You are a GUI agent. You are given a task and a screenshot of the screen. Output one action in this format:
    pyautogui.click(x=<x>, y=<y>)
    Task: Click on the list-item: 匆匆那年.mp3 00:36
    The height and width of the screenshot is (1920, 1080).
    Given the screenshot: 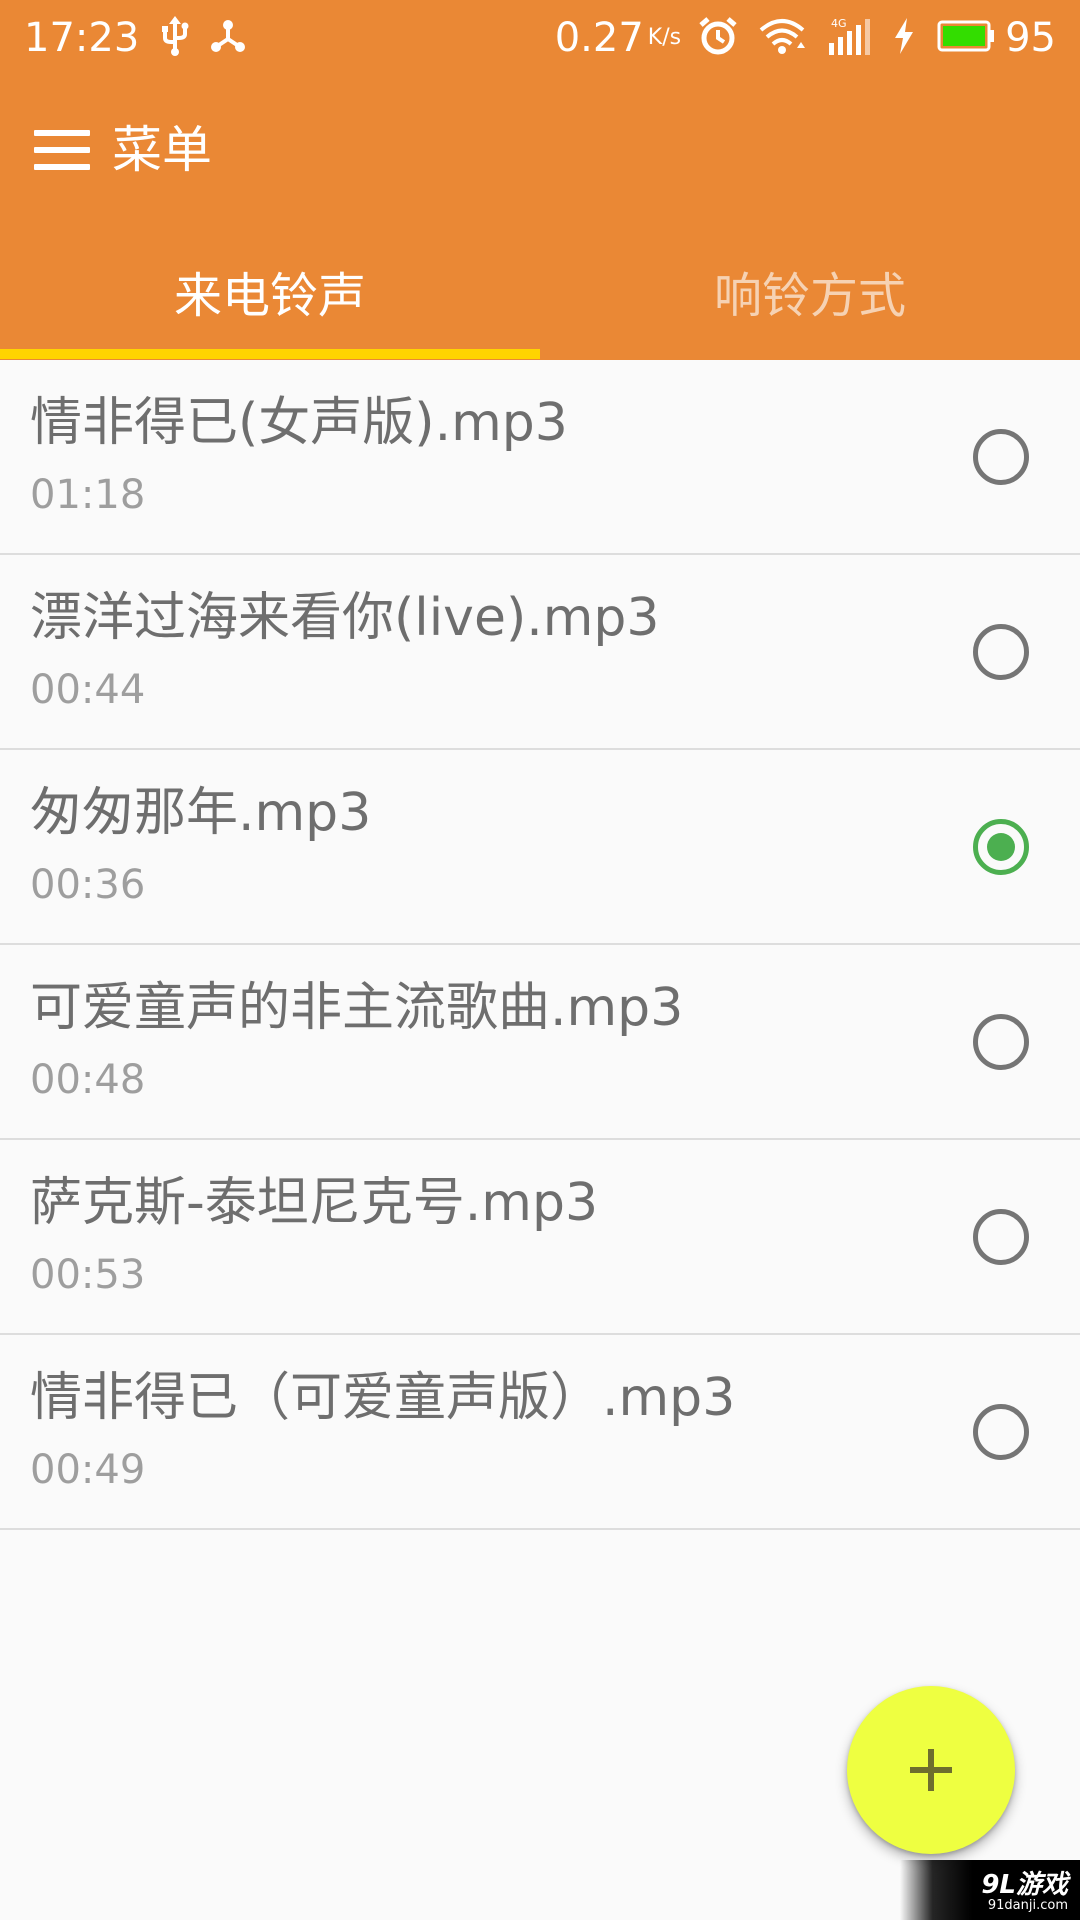 What is the action you would take?
    pyautogui.click(x=540, y=847)
    